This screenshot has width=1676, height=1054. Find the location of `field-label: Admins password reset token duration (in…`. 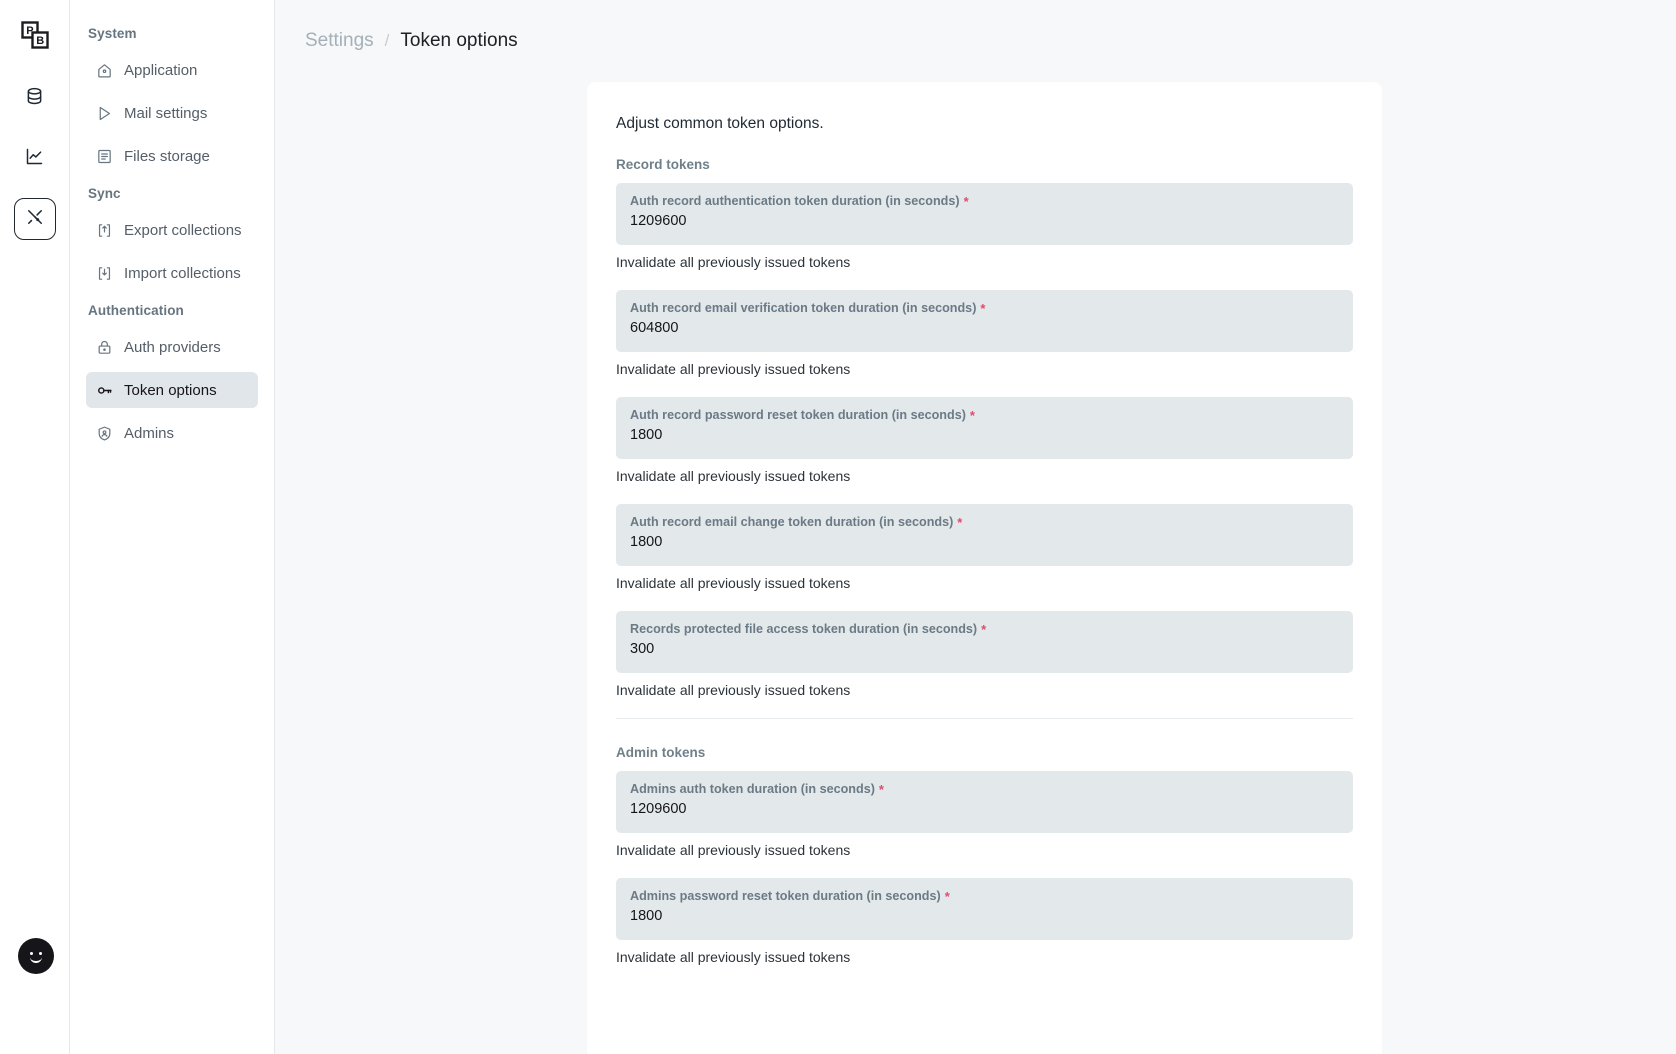

field-label: Admins password reset token duration (in… is located at coordinates (984, 896).